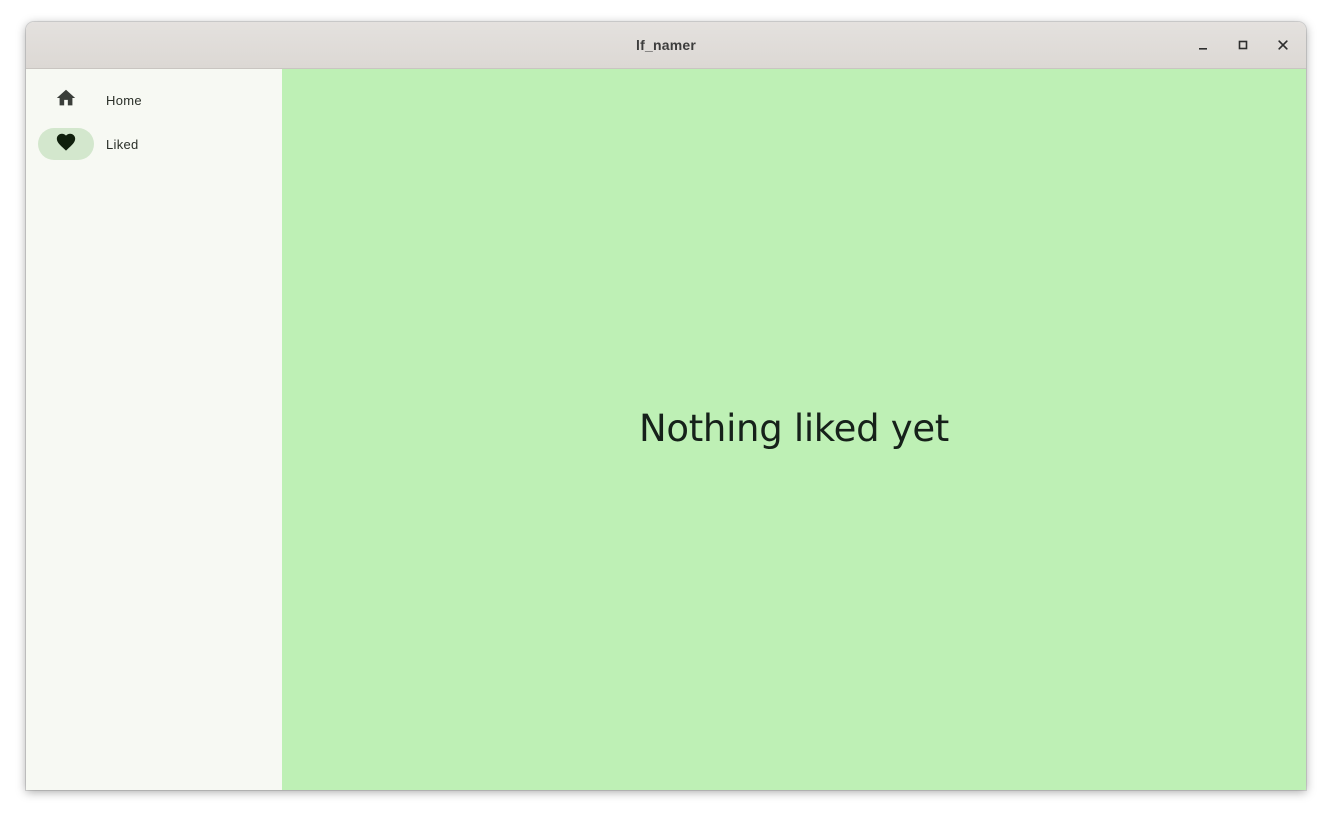 This screenshot has width=1332, height=819. I want to click on window-title: lf_namer, so click(666, 45).